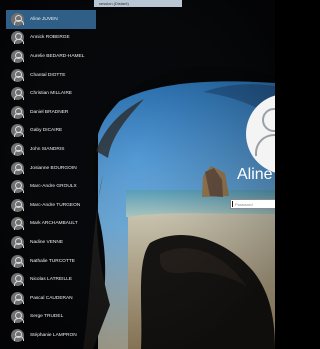 The height and width of the screenshot is (349, 320). Describe the element at coordinates (47, 242) in the screenshot. I see `user-name: Nadine VENNE` at that location.